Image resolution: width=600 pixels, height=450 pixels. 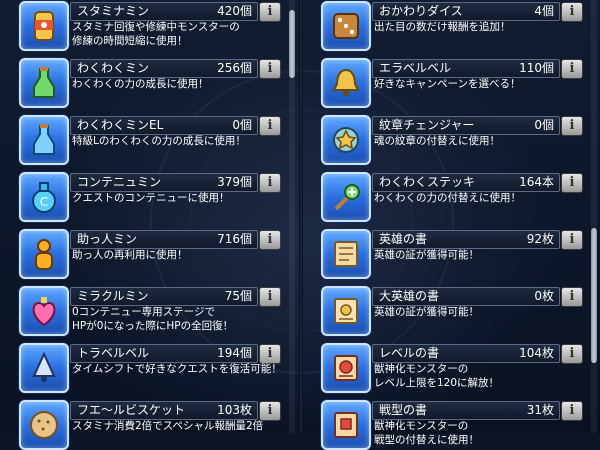 What do you see at coordinates (143, 312) in the screenshot?
I see `item-description-line: 0コンテニュー専用ステージで` at bounding box center [143, 312].